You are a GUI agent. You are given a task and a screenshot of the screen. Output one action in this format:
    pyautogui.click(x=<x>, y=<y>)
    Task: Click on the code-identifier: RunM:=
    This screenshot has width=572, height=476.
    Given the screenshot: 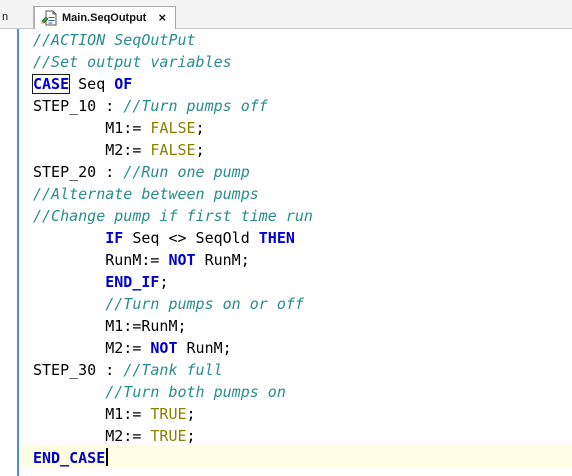 What is the action you would take?
    pyautogui.click(x=101, y=260)
    